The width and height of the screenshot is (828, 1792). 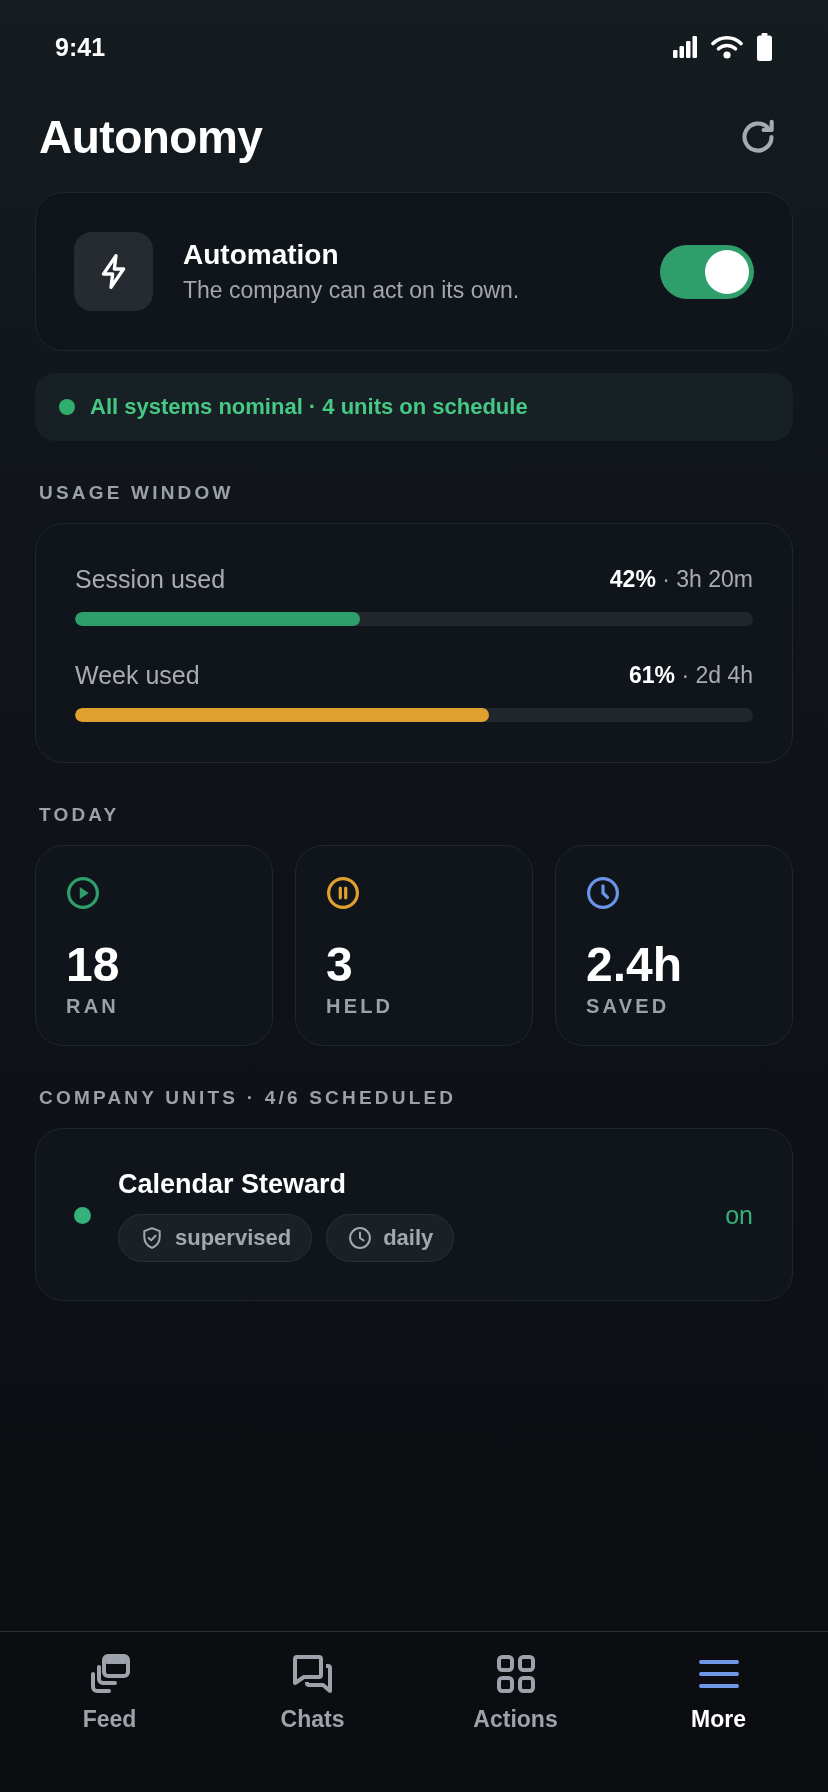 What do you see at coordinates (232, 1184) in the screenshot?
I see `unit-name: Calendar Steward` at bounding box center [232, 1184].